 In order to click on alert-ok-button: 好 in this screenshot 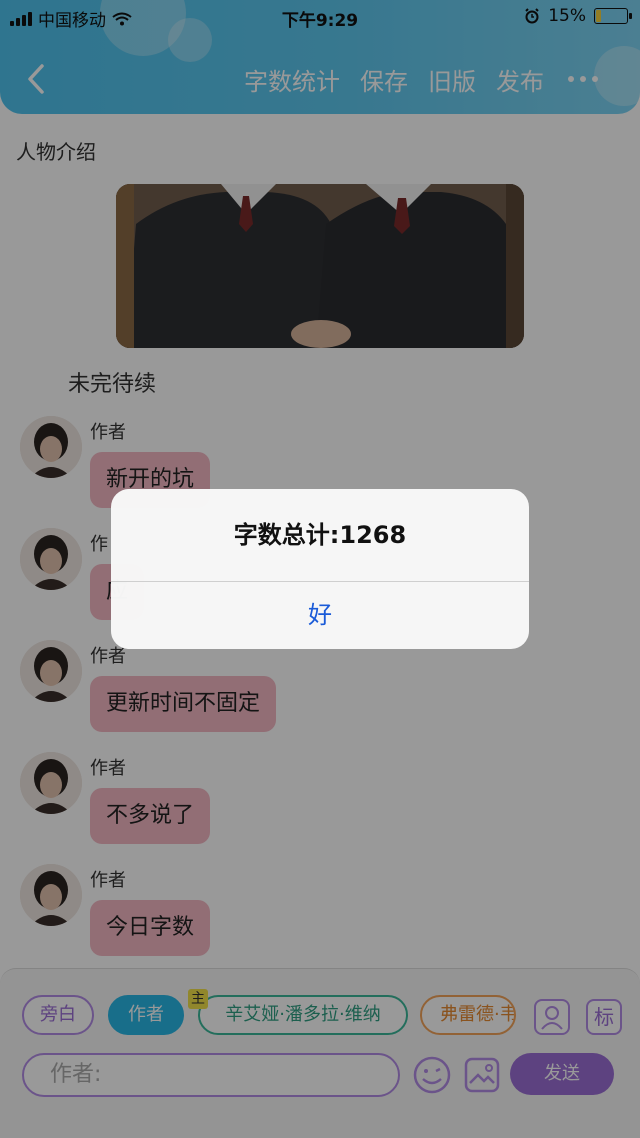, I will do `click(320, 615)`.